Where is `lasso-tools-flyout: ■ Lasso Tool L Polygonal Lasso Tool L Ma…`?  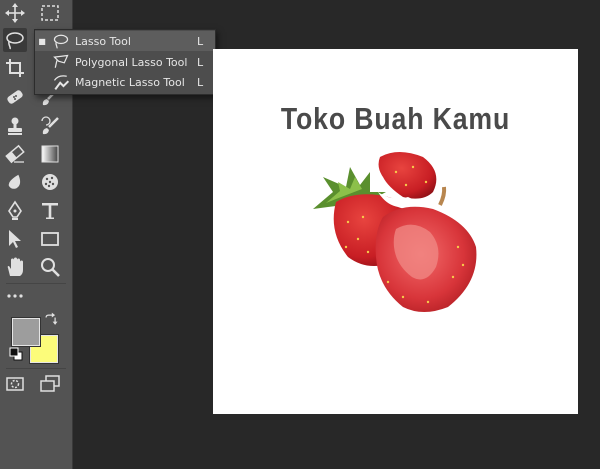
lasso-tools-flyout: ■ Lasso Tool L Polygonal Lasso Tool L Ma… is located at coordinates (125, 62).